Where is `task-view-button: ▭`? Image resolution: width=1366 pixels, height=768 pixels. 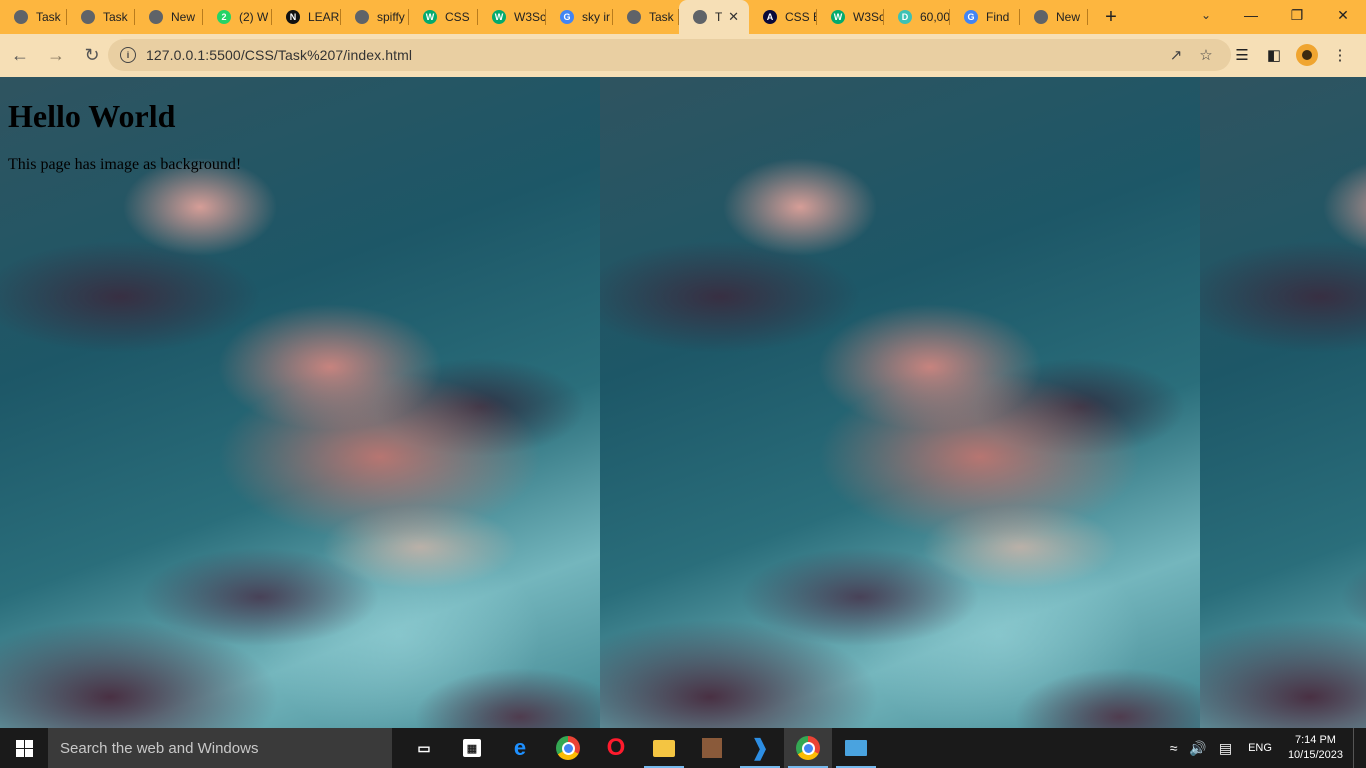 task-view-button: ▭ is located at coordinates (424, 748).